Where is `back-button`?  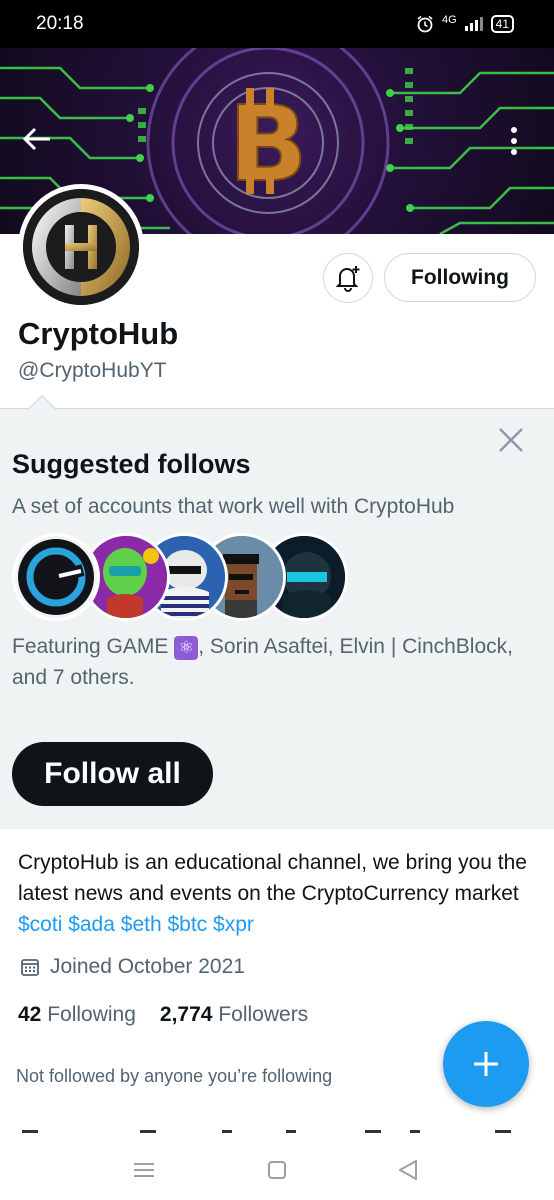
back-button is located at coordinates (44, 142).